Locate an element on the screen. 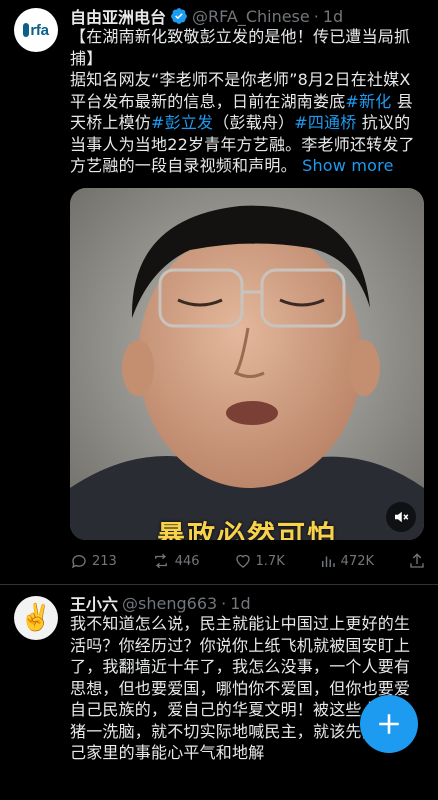  verified-badge-icon is located at coordinates (179, 16).